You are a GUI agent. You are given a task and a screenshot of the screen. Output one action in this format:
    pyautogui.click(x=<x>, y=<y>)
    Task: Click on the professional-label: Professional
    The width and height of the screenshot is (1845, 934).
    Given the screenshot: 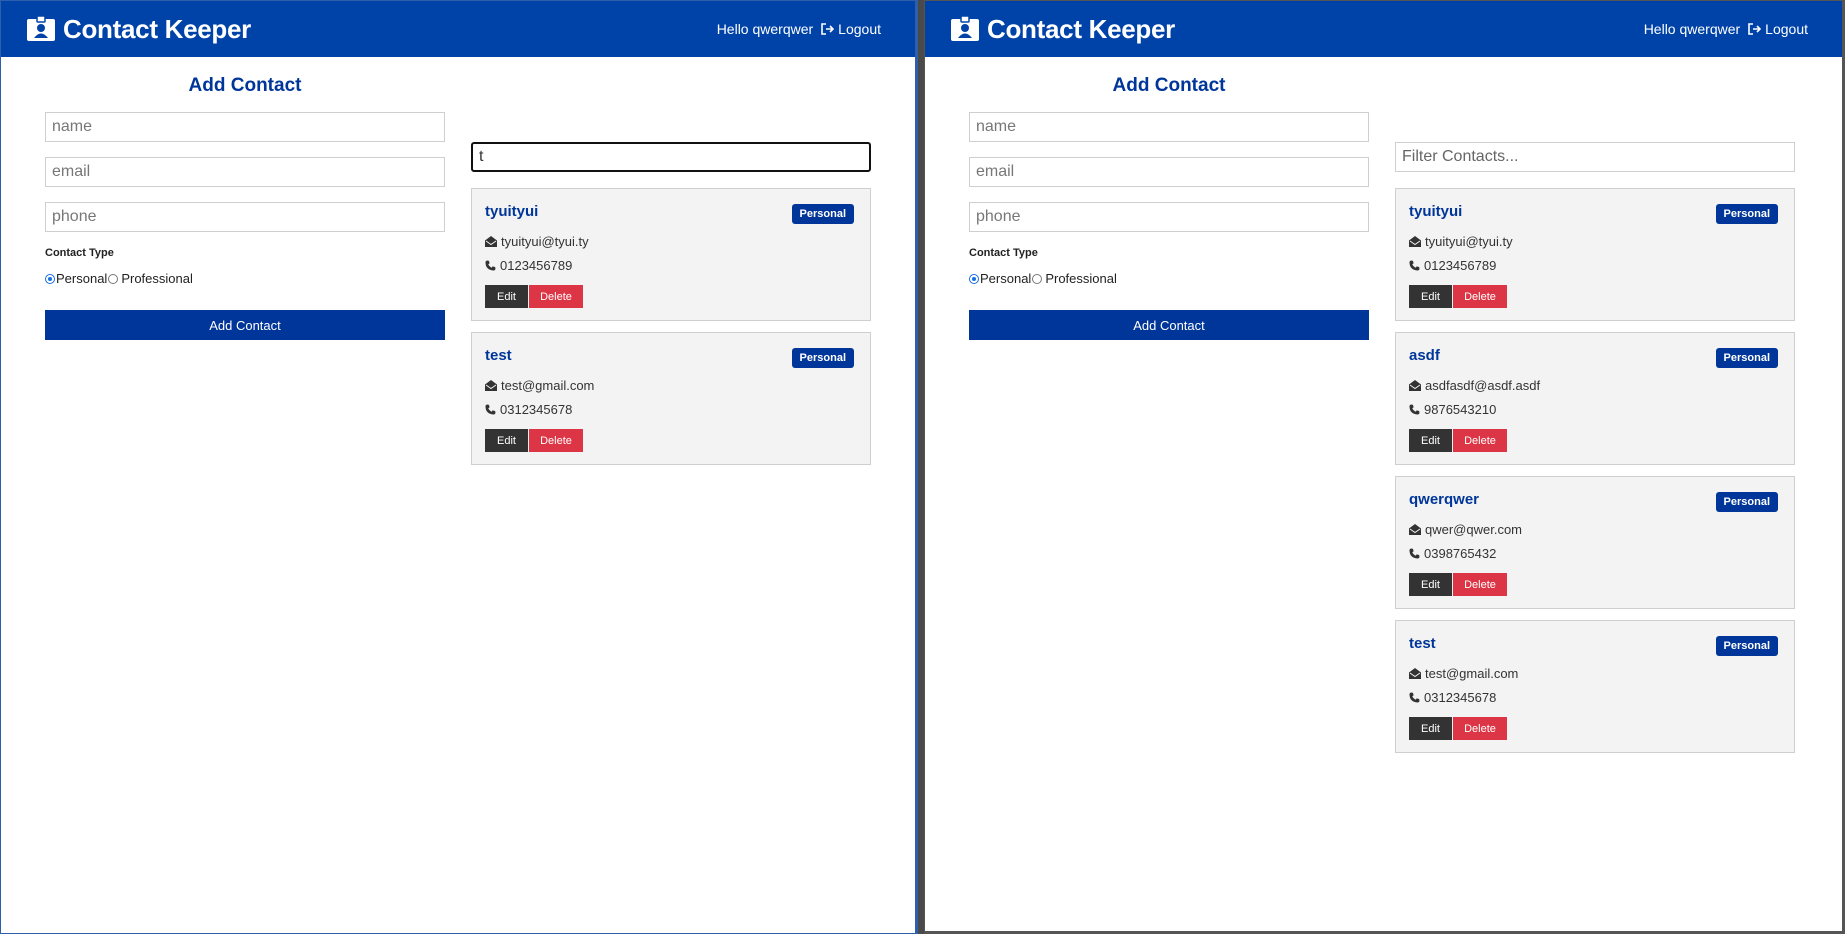 What is the action you would take?
    pyautogui.click(x=1081, y=278)
    